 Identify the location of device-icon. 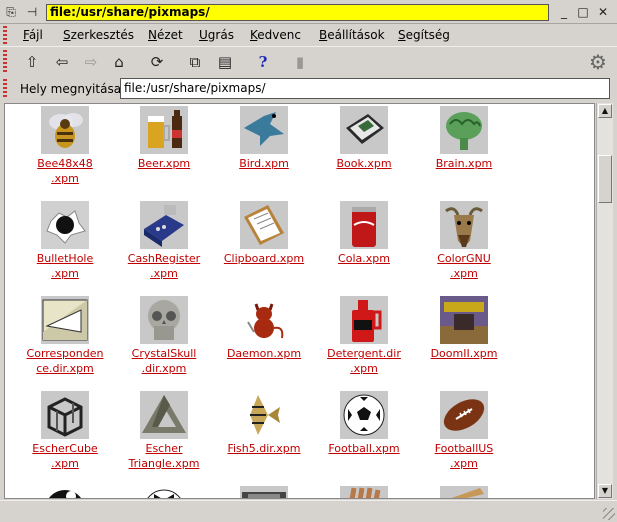
(264, 492).